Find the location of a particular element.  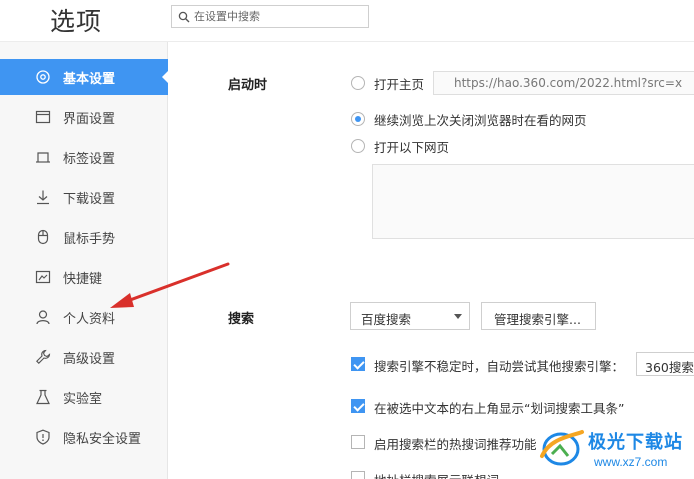

sidebar-item-tabs: 标签设置 is located at coordinates (84, 157).